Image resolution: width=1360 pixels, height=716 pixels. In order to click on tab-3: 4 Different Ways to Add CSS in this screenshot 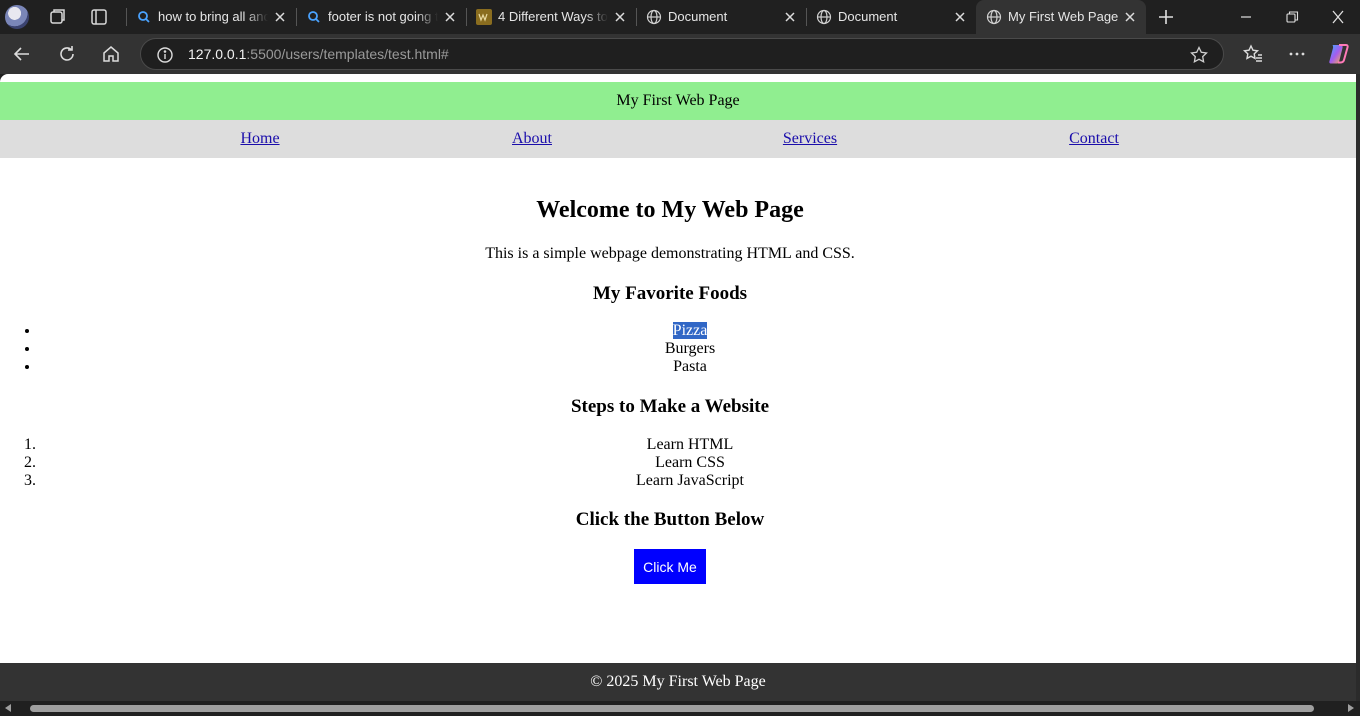, I will do `click(551, 17)`.